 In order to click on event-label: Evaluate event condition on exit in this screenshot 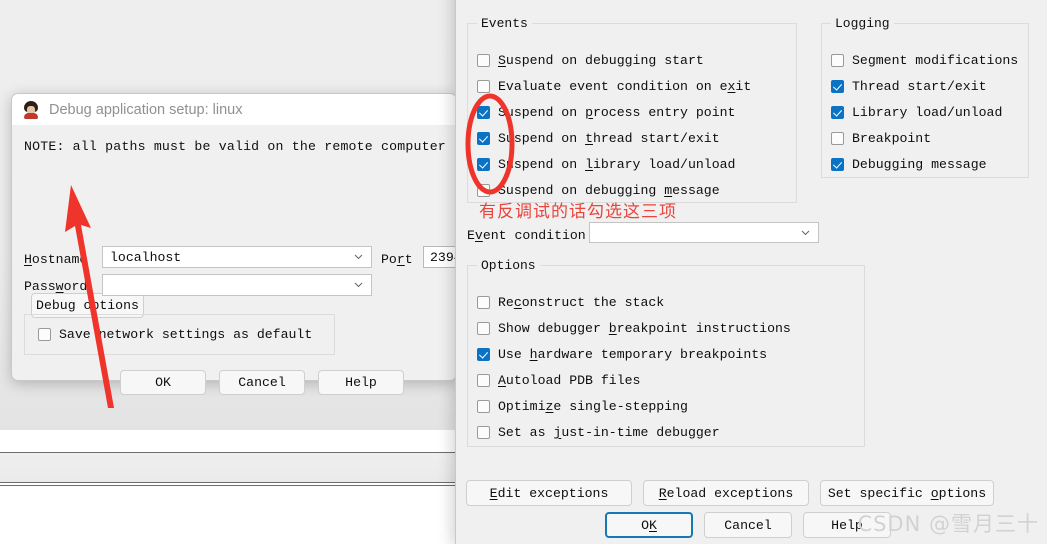, I will do `click(625, 86)`.